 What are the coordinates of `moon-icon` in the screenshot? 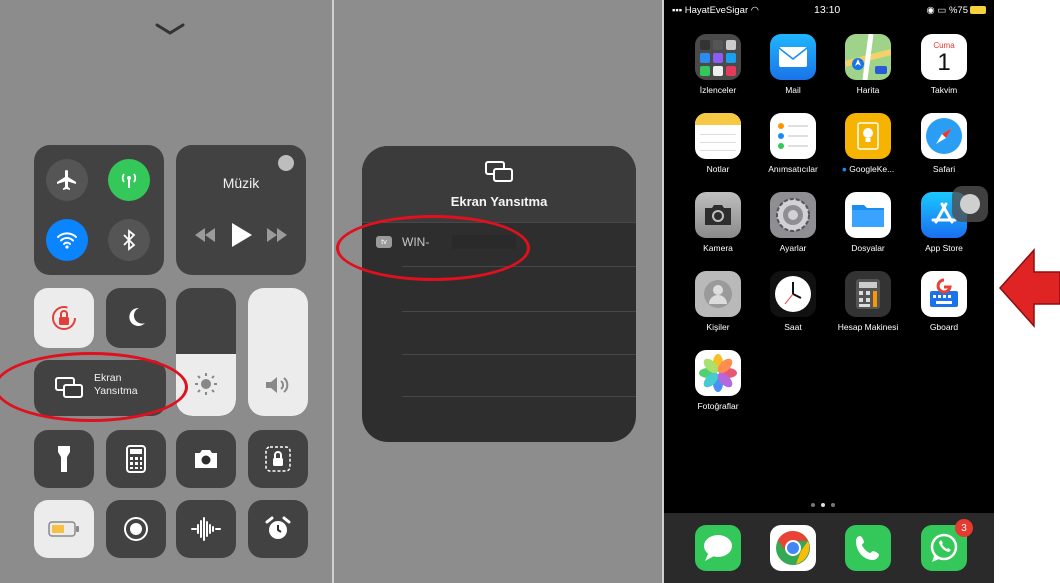 It's located at (137, 316).